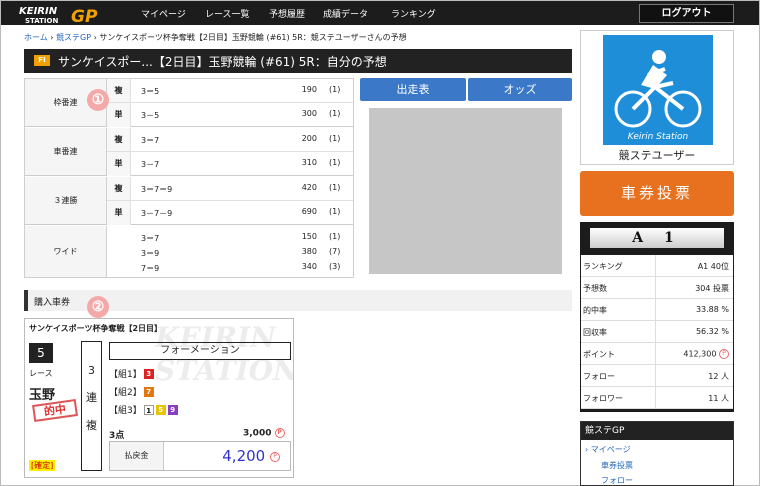  What do you see at coordinates (150, 253) in the screenshot?
I see `bet-combo: 3＝9` at bounding box center [150, 253].